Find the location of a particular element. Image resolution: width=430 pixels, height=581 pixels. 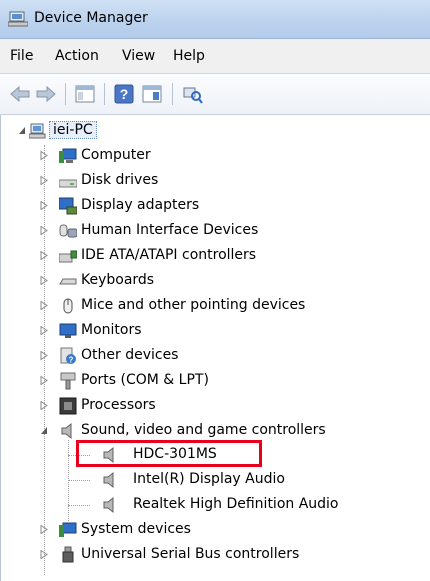

back-arrow-icon is located at coordinates (20, 94).